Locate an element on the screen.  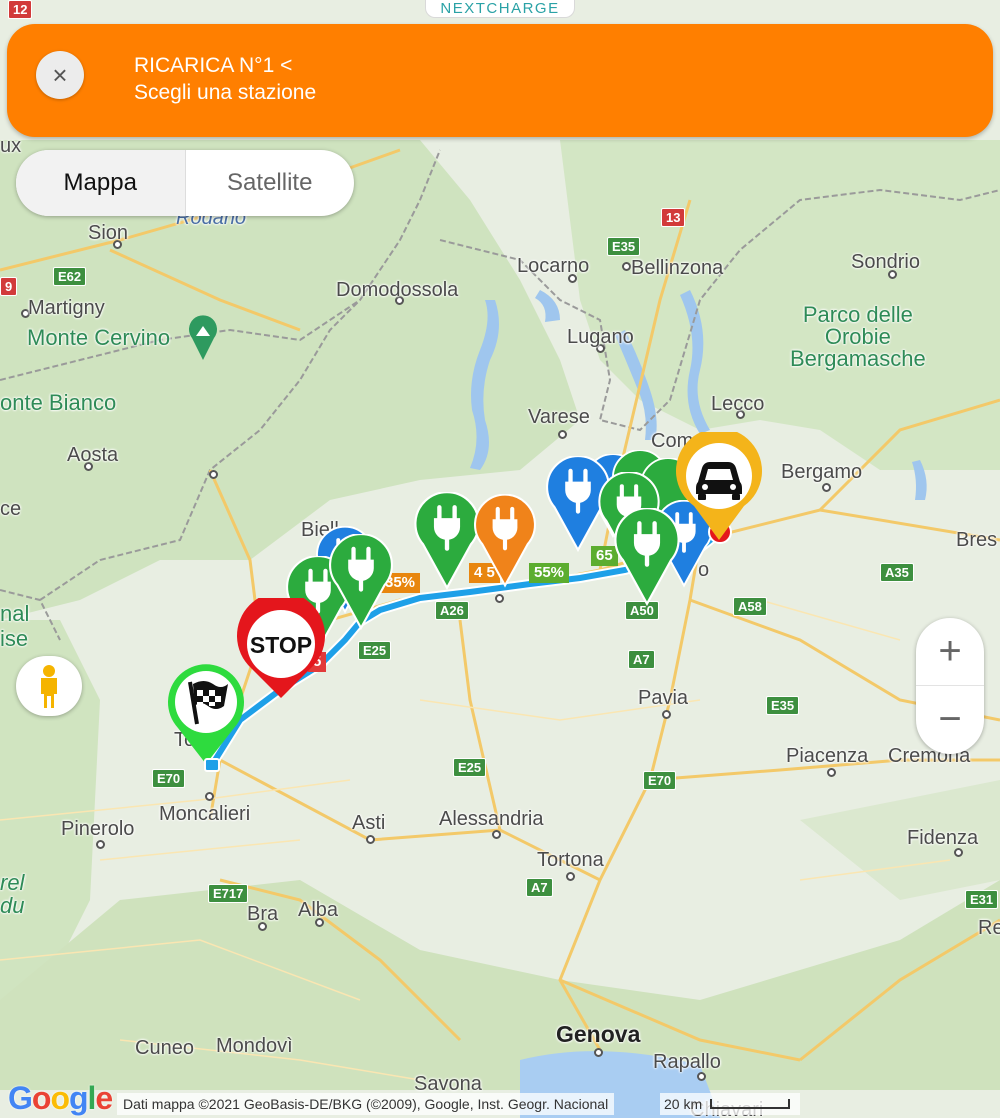
scale-ruler is located at coordinates (750, 1104).